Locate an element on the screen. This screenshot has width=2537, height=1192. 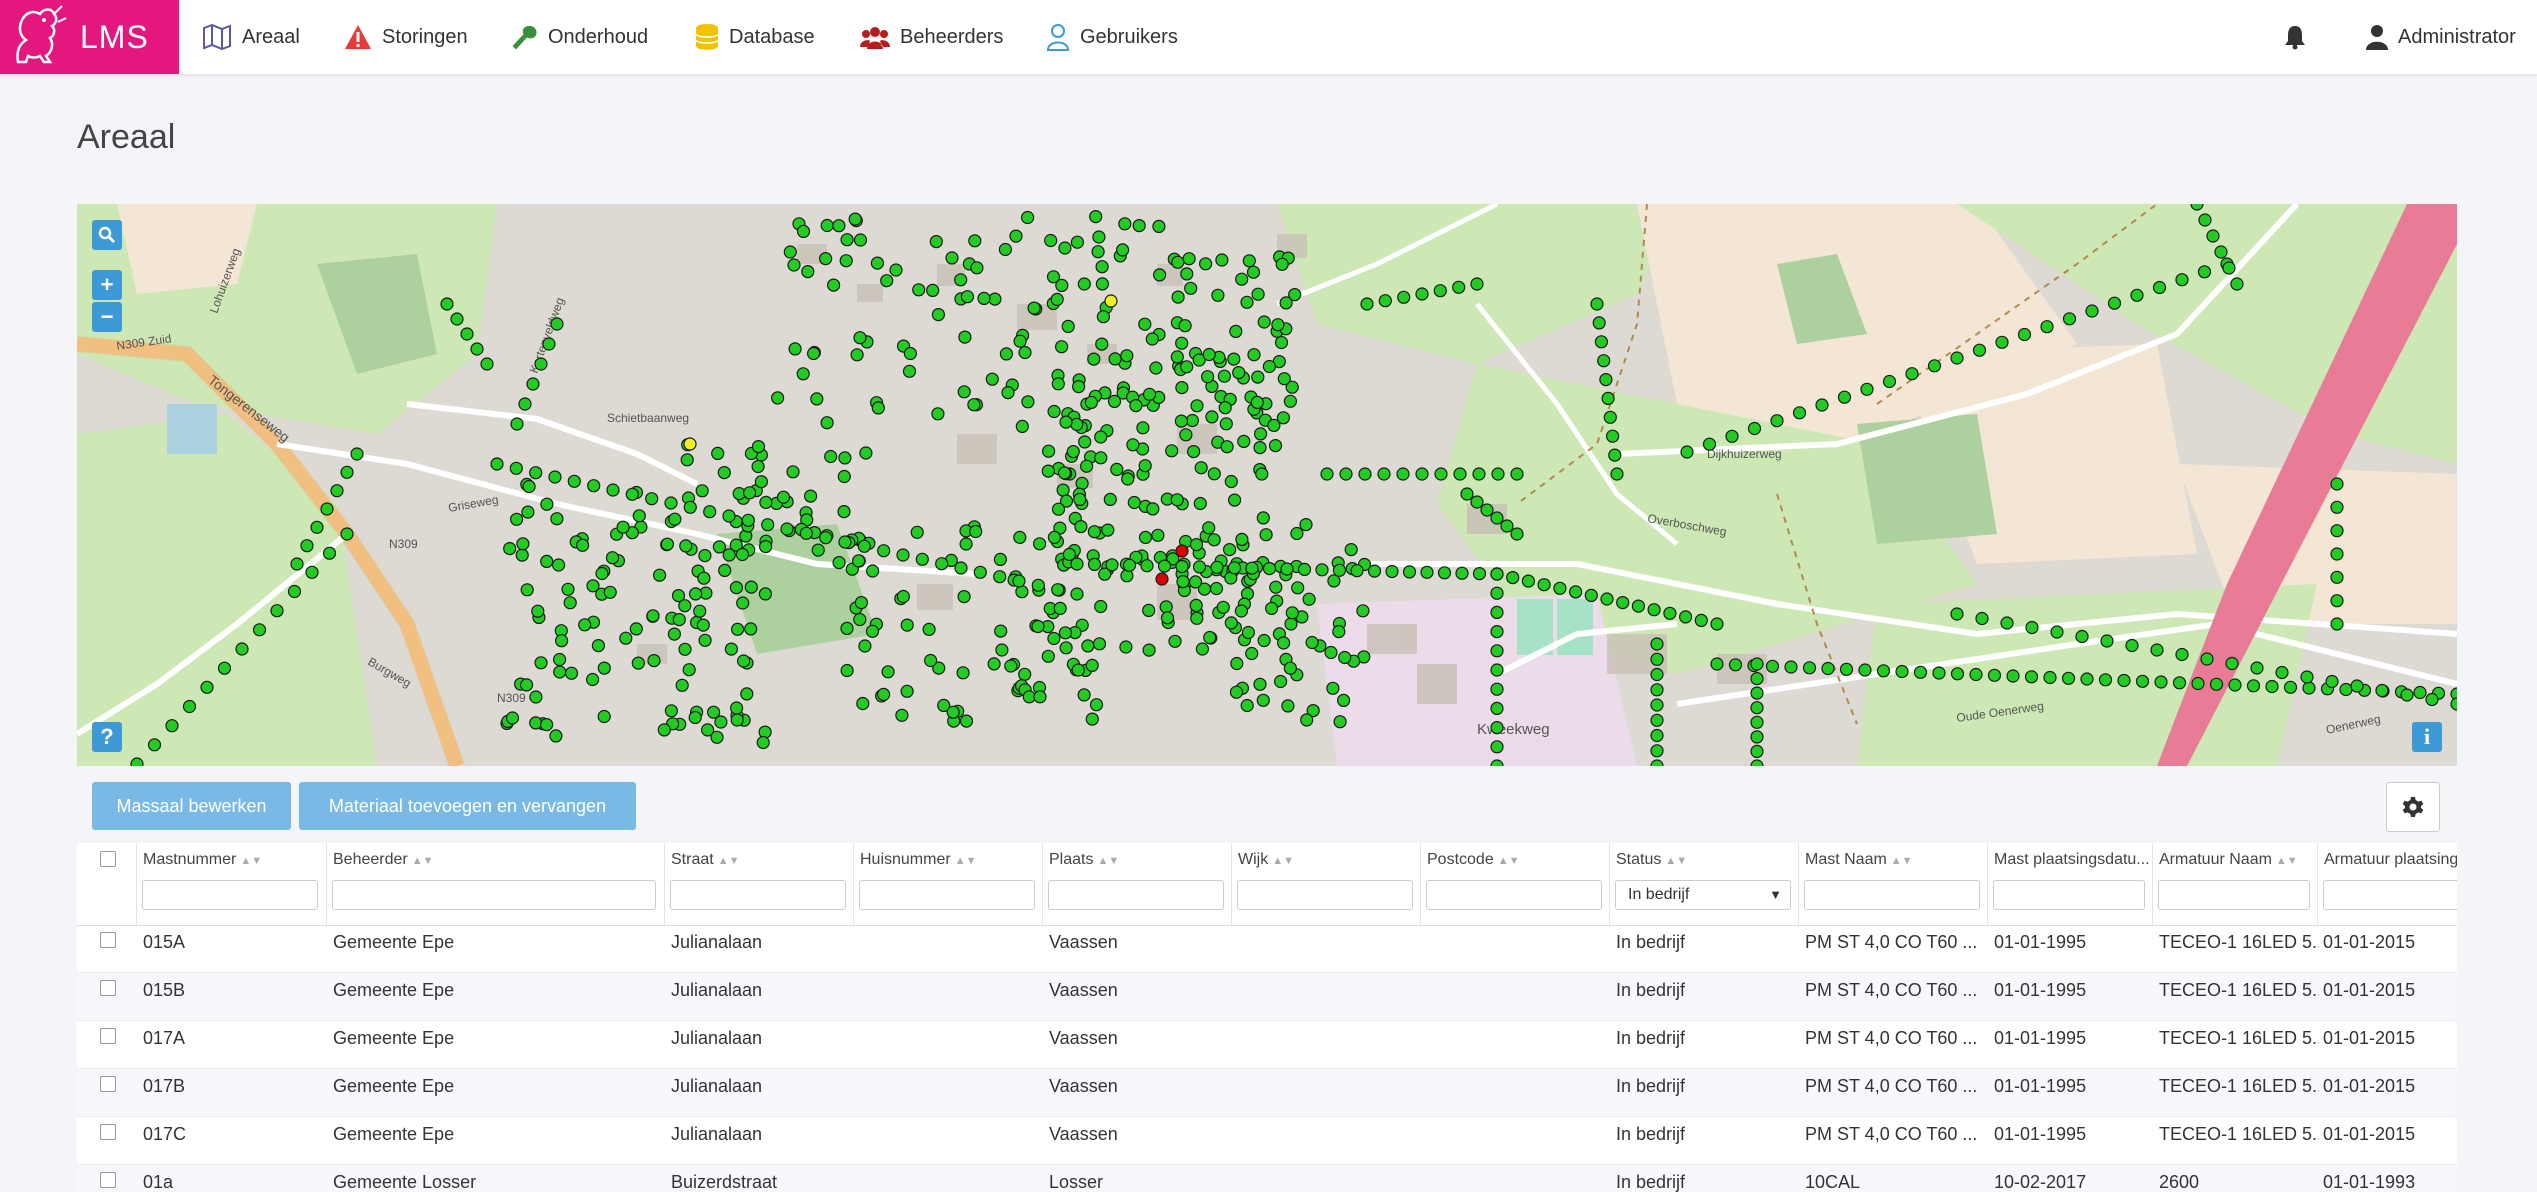
col-huisnummer: Huisnummer ▲▼ is located at coordinates (948, 884).